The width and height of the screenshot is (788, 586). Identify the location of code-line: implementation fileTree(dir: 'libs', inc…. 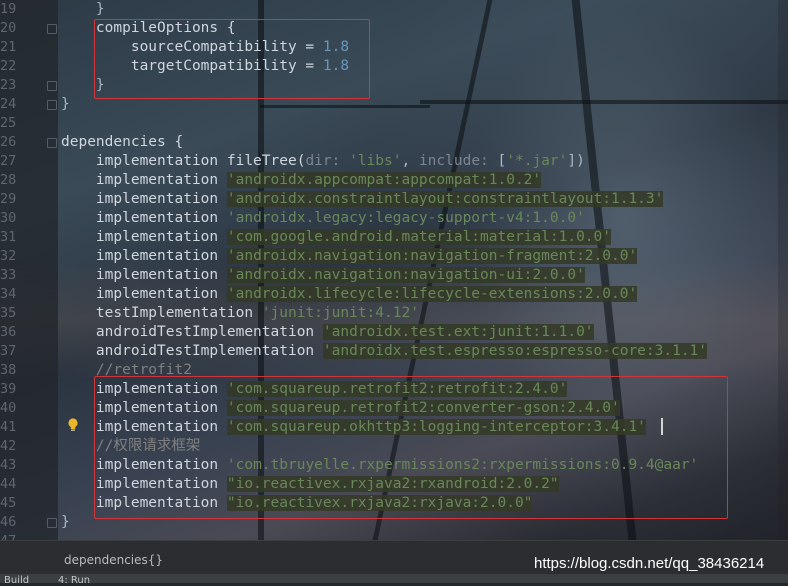
(323, 161).